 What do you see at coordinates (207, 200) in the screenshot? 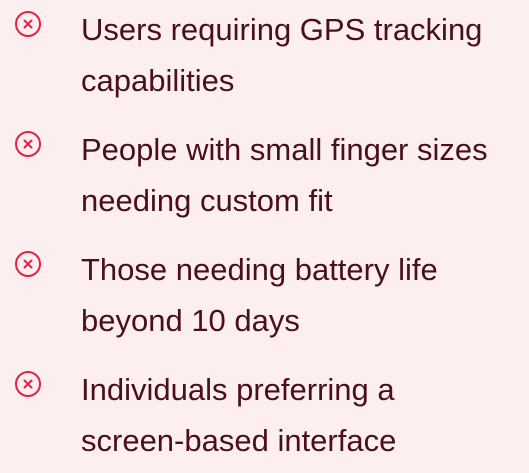
I see `list-item-line-2: needing custom fit` at bounding box center [207, 200].